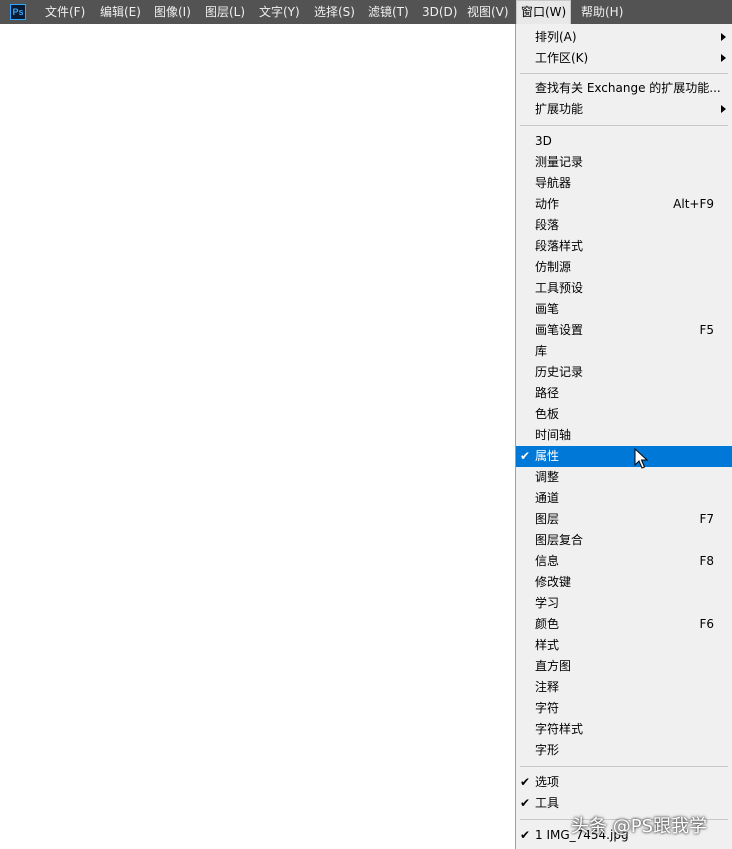 This screenshot has width=732, height=849. What do you see at coordinates (553, 435) in the screenshot?
I see `menu-item-label: 时间轴` at bounding box center [553, 435].